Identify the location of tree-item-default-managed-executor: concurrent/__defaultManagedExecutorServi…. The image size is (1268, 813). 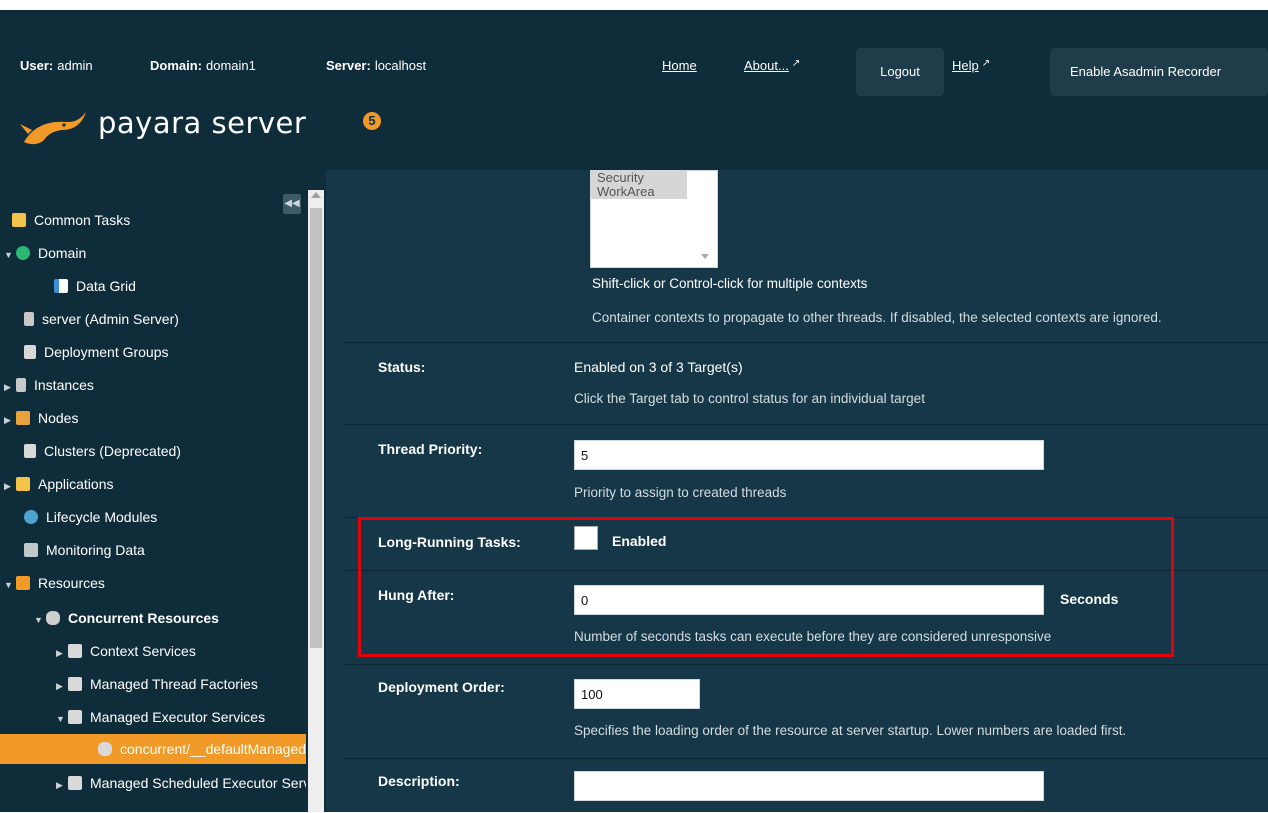
(153, 749).